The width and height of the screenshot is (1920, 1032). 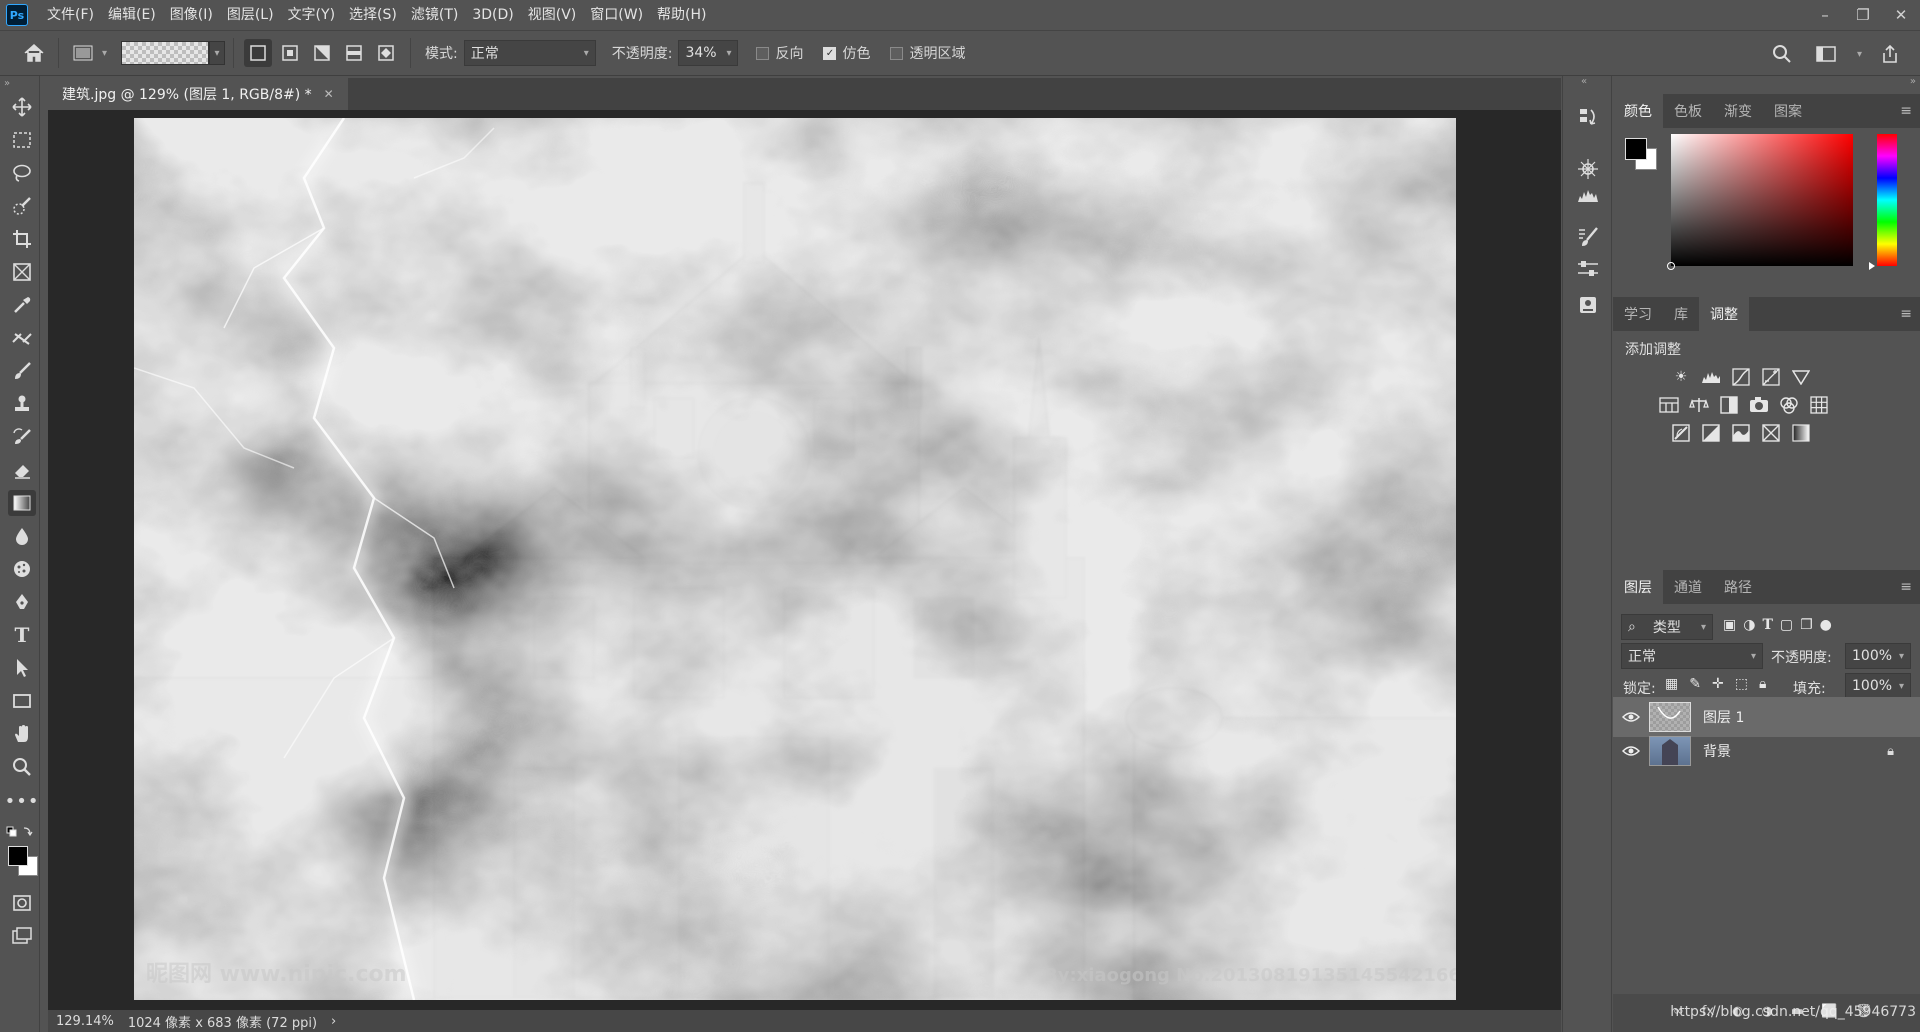 What do you see at coordinates (1913, 81) in the screenshot?
I see `collapse-panels-icon: »` at bounding box center [1913, 81].